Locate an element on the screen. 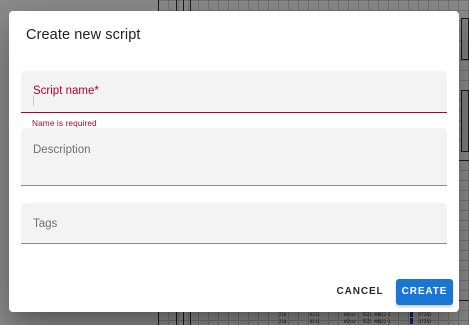  tags-field: Tags is located at coordinates (234, 223).